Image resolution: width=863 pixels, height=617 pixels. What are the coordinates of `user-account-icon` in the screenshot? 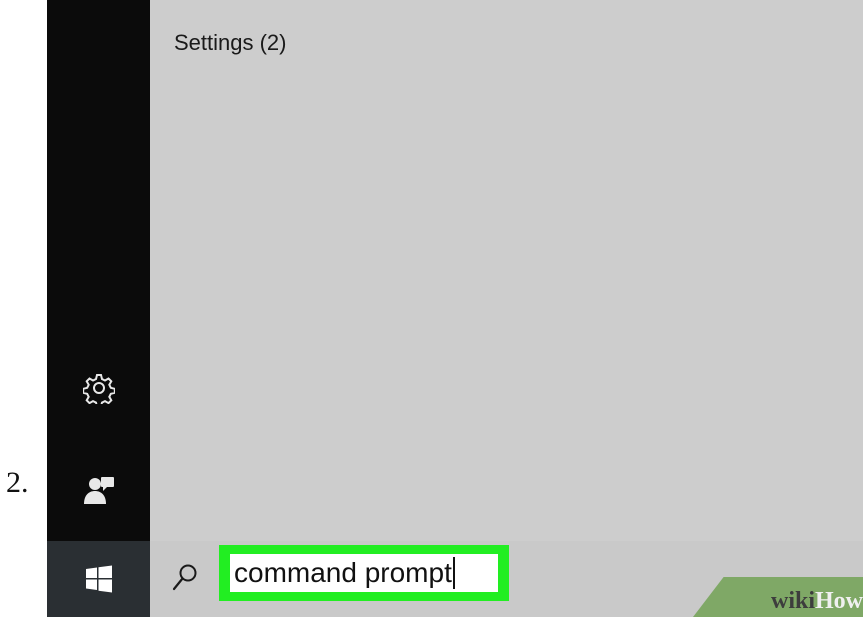 It's located at (98, 490).